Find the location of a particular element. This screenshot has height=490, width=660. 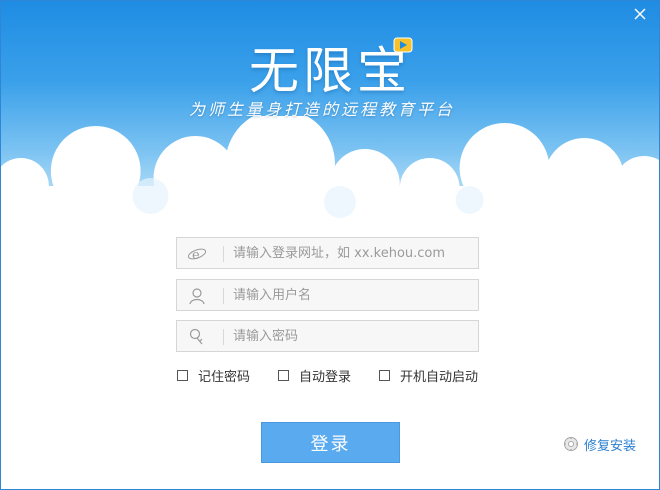

login-options: 记住密码 自动登录 开机自动启动 is located at coordinates (337, 375).